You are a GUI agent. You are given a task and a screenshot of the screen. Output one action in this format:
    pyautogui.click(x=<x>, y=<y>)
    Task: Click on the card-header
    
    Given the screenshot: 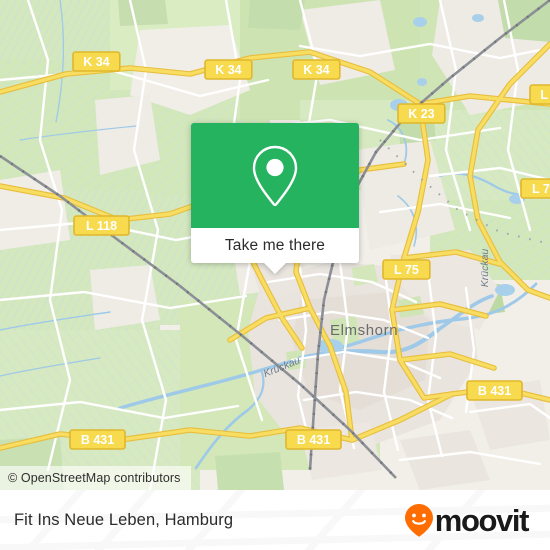 What is the action you would take?
    pyautogui.click(x=275, y=175)
    